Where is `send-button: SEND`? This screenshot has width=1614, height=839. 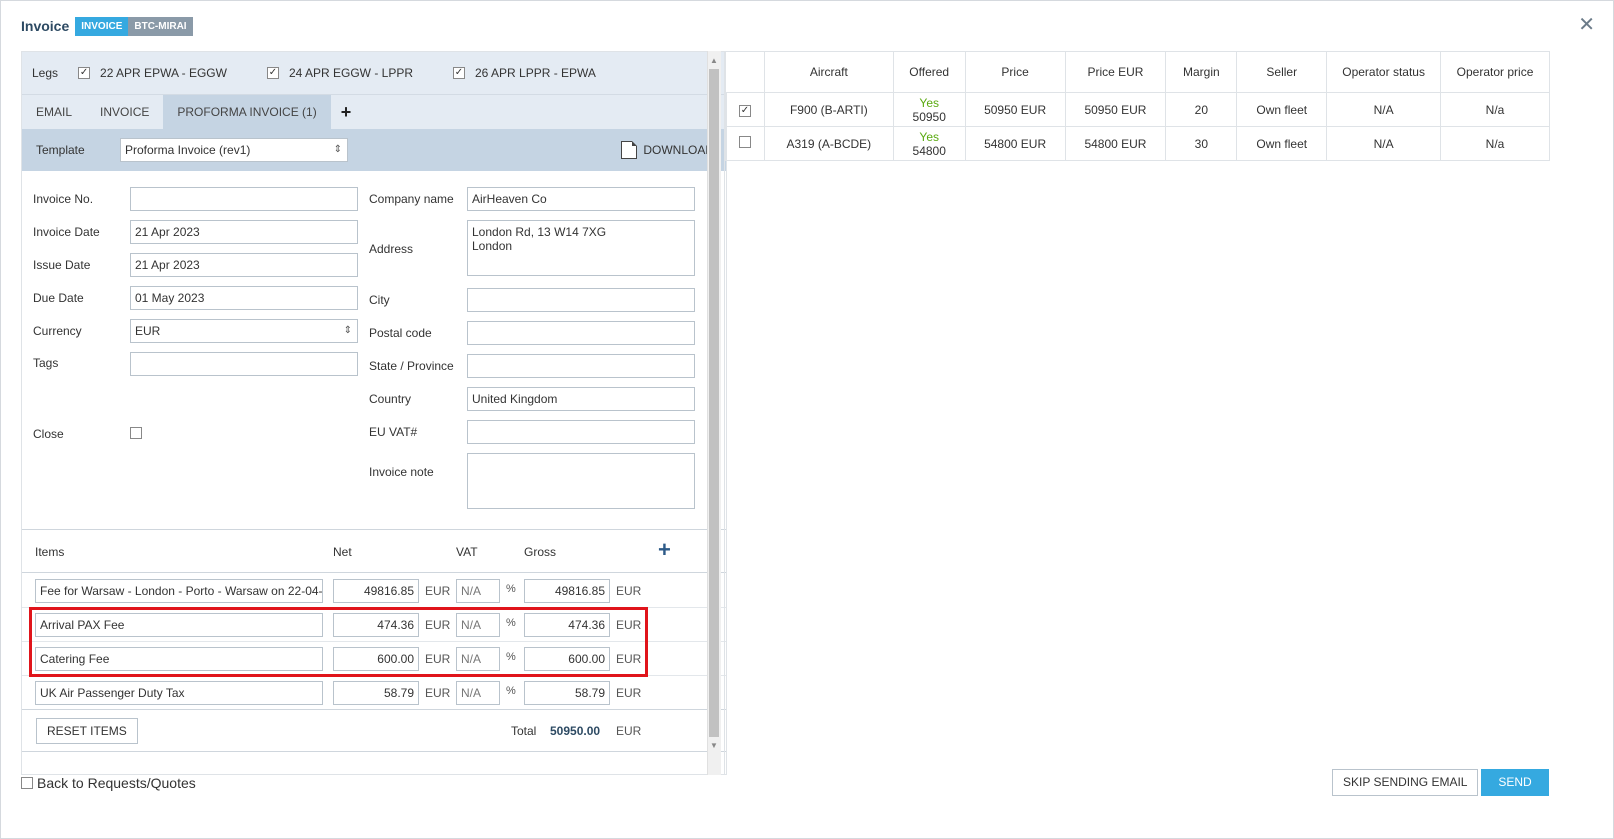 send-button: SEND is located at coordinates (1515, 782).